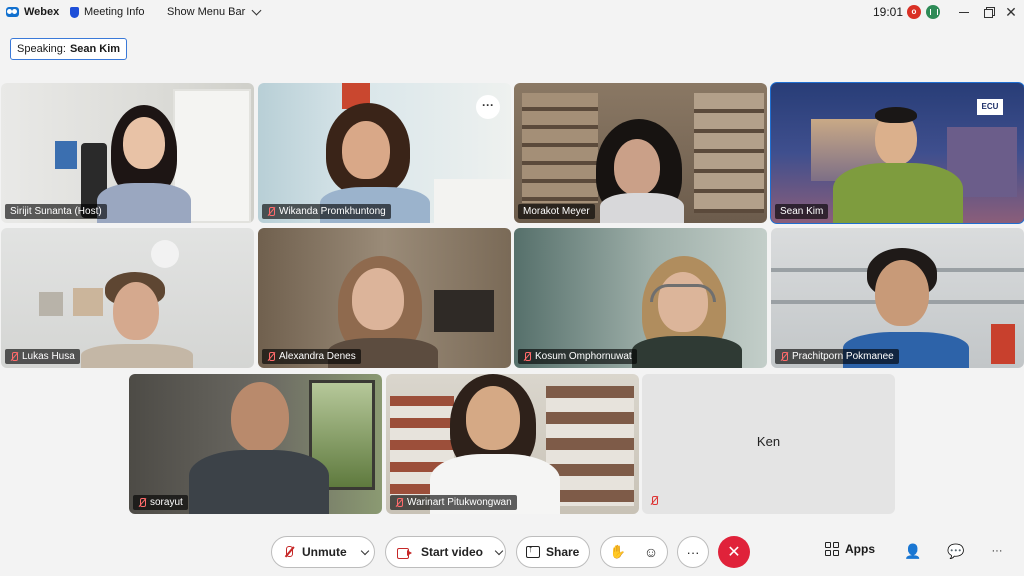  I want to click on meeting-info-label: Meeting Info, so click(114, 12).